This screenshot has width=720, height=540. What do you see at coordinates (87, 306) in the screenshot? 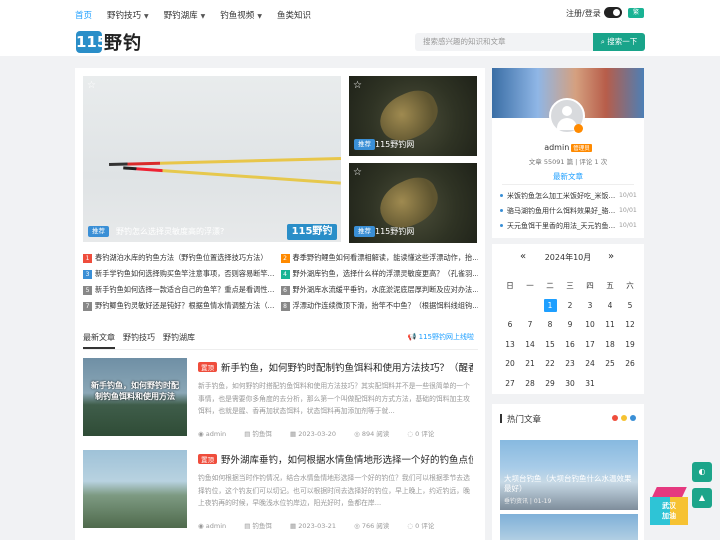
I see `rank-badge: 7` at bounding box center [87, 306].